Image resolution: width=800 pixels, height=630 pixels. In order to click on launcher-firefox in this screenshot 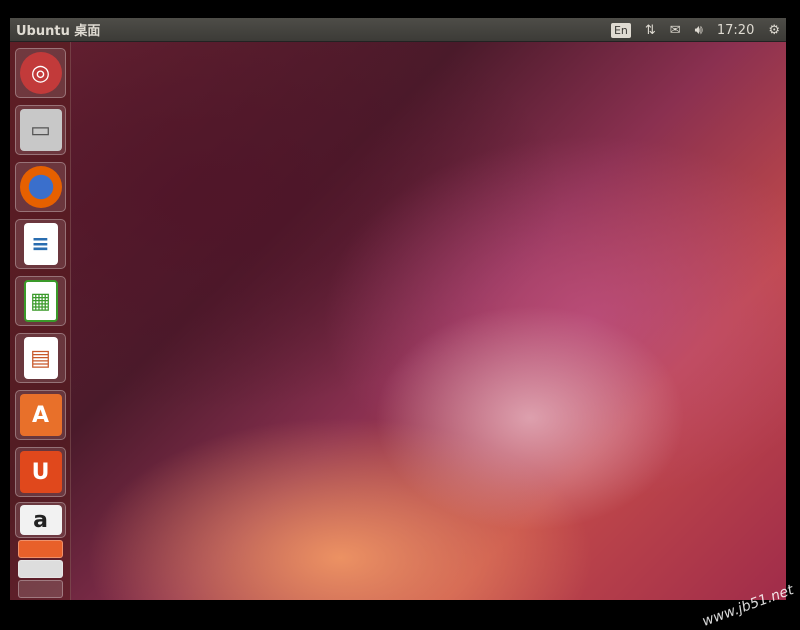, I will do `click(40, 187)`.